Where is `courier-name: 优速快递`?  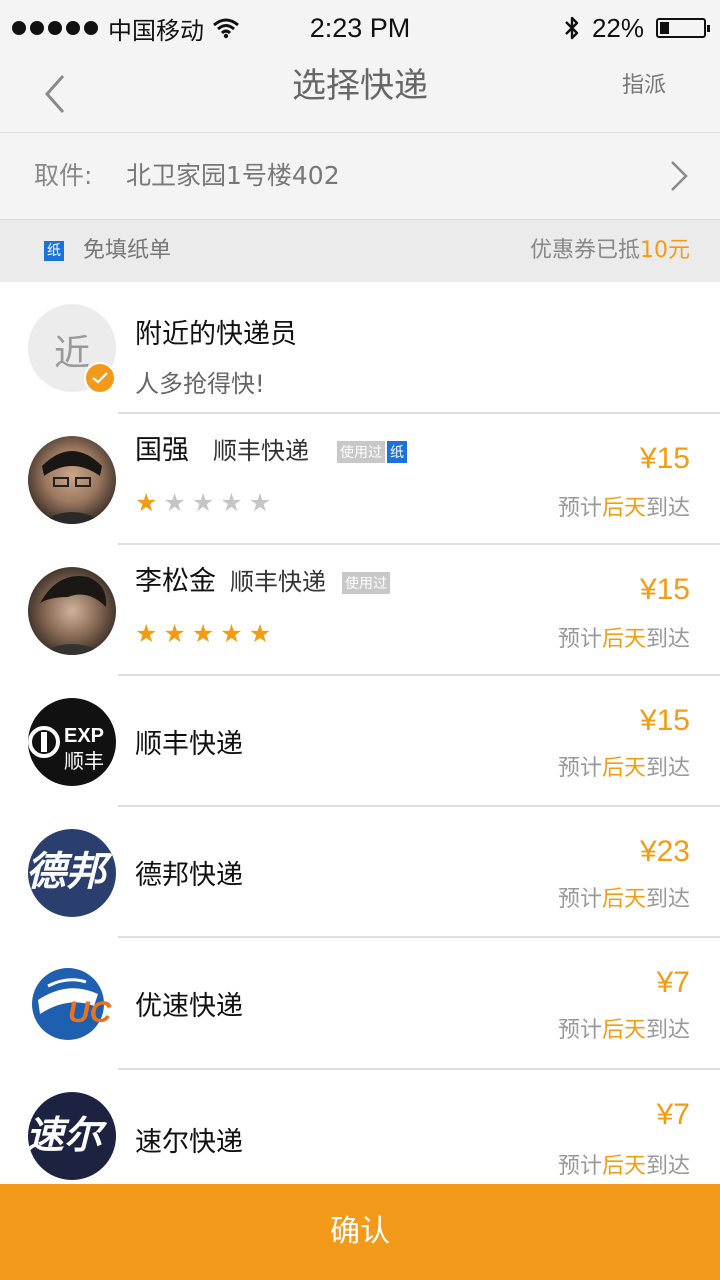
courier-name: 优速快递 is located at coordinates (189, 1006).